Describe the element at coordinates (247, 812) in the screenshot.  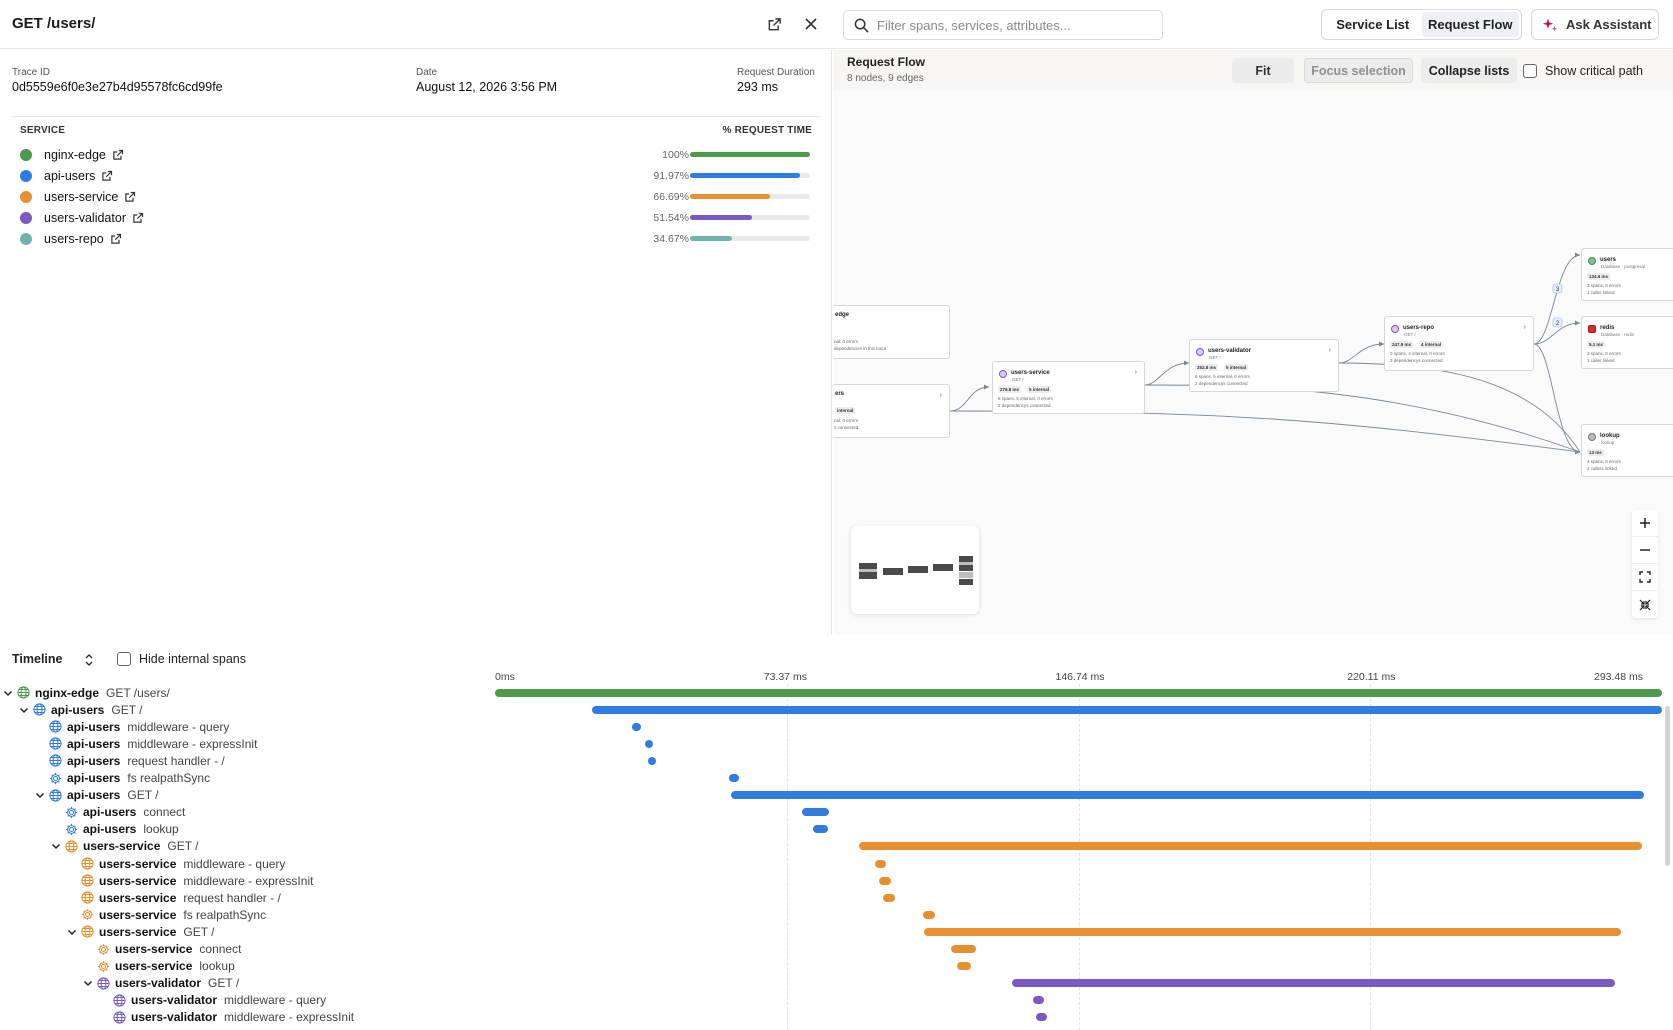
I see `span-row: api-users connect` at that location.